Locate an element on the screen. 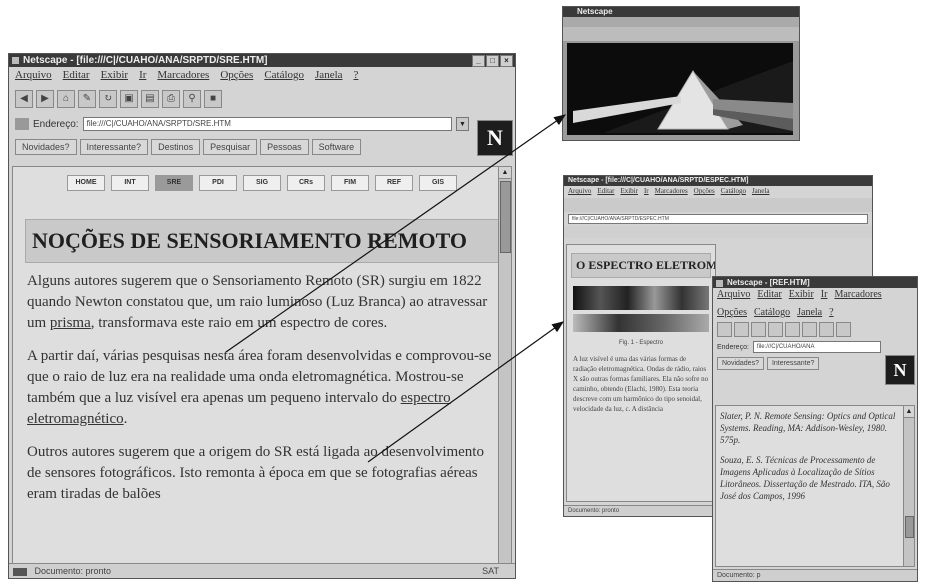 The image size is (925, 585). spectrum-menu-janela: Janela is located at coordinates (761, 192).